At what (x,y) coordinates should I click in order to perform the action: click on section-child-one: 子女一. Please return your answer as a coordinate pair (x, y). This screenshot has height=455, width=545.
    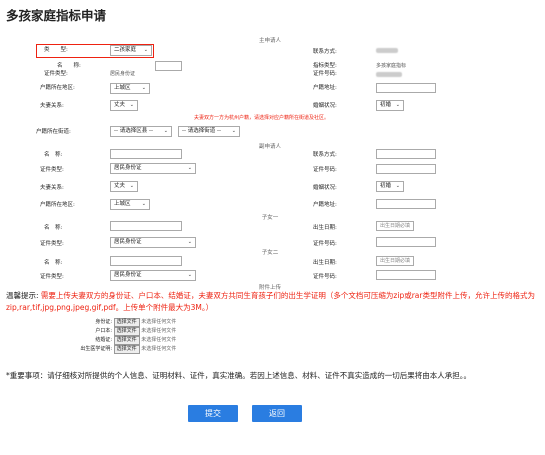
    Looking at the image, I should click on (270, 218).